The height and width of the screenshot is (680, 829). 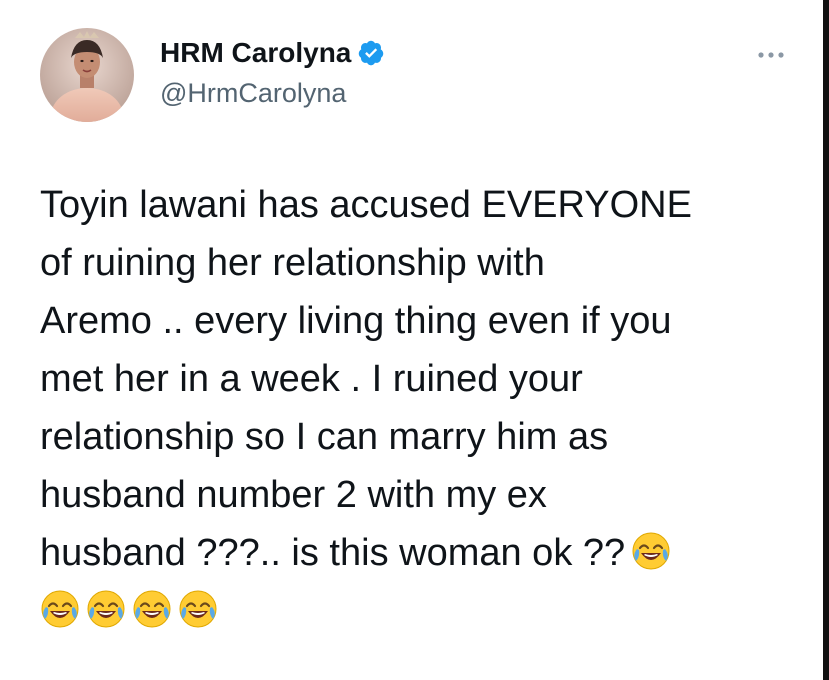 What do you see at coordinates (371, 53) in the screenshot?
I see `verified-badge-icon` at bounding box center [371, 53].